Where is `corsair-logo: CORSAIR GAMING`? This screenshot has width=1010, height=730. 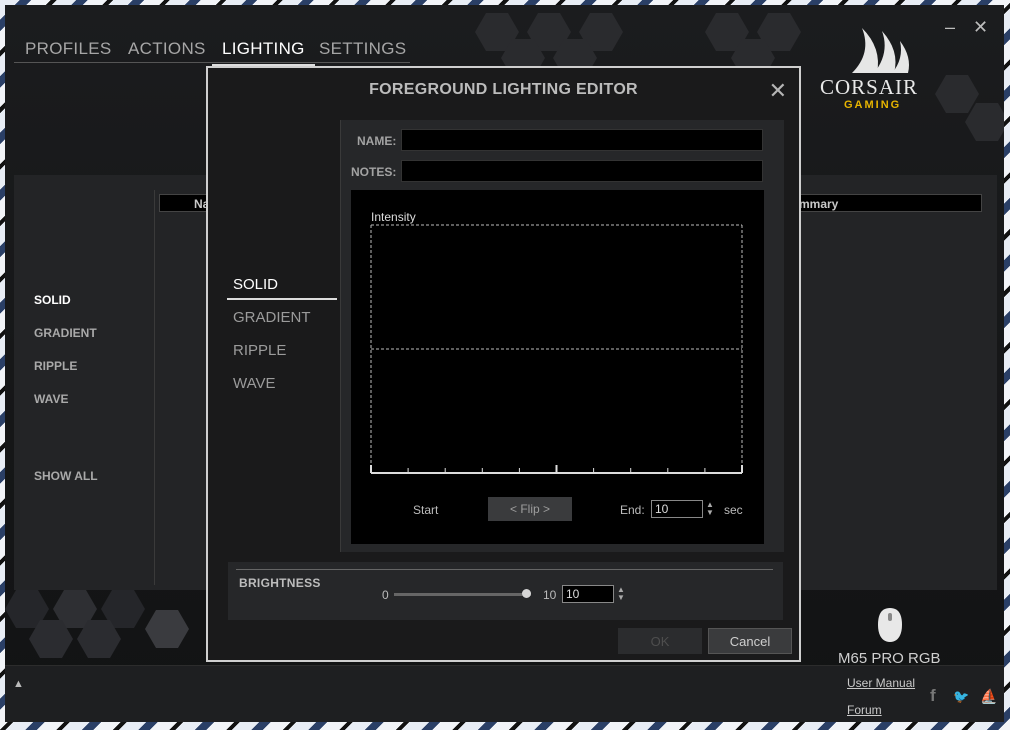 corsair-logo: CORSAIR GAMING is located at coordinates (875, 68).